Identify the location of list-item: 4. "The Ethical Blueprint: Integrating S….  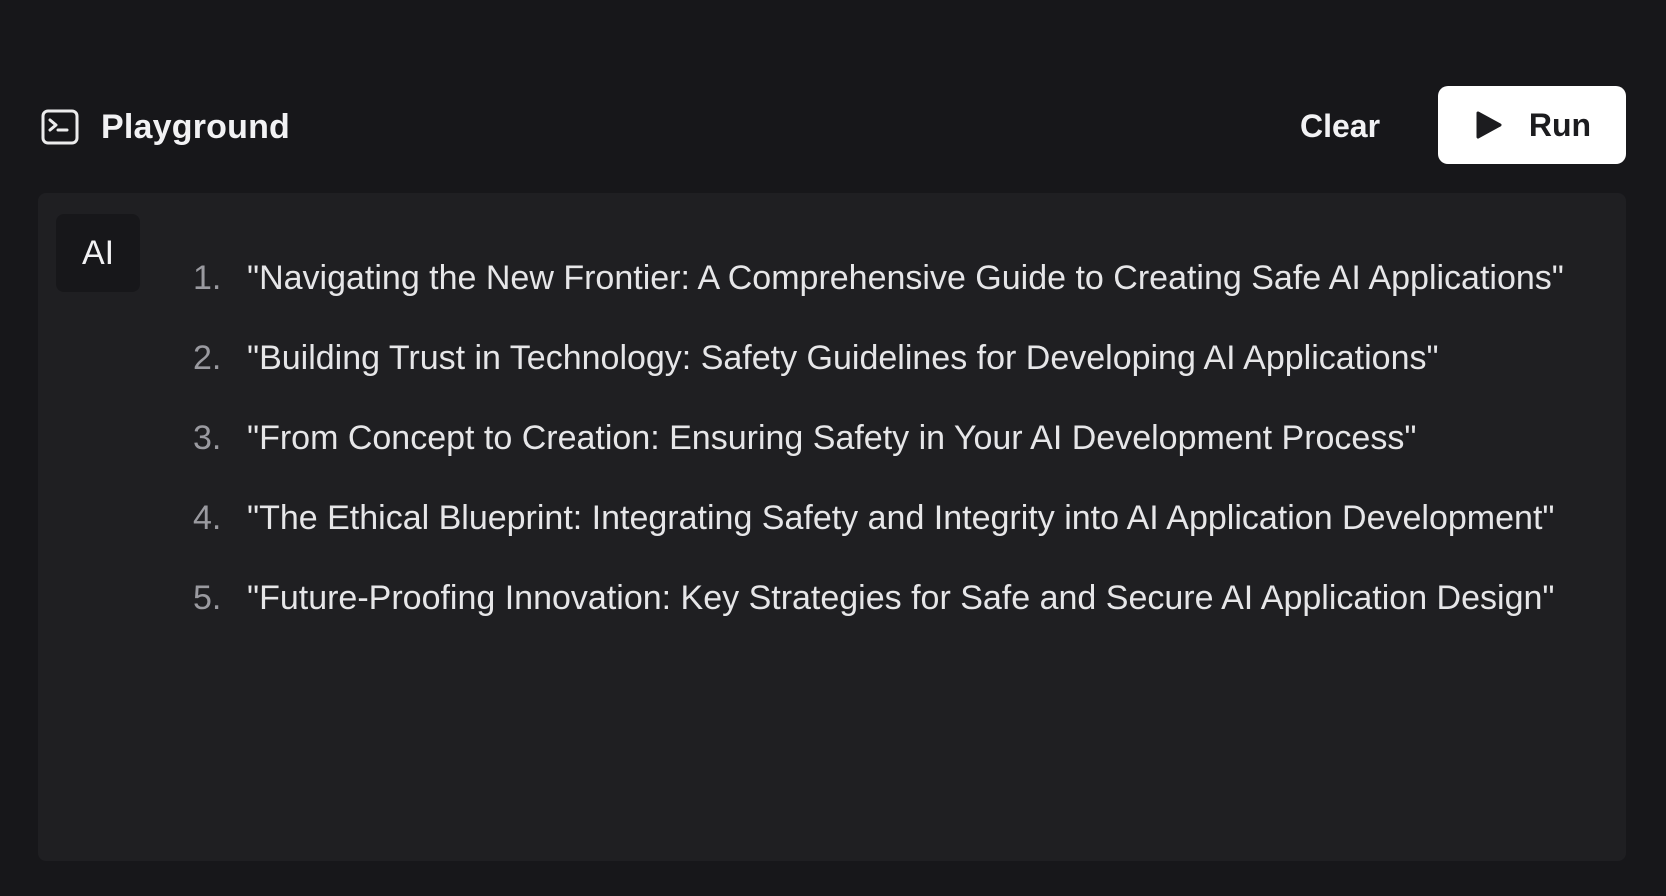
(898, 518).